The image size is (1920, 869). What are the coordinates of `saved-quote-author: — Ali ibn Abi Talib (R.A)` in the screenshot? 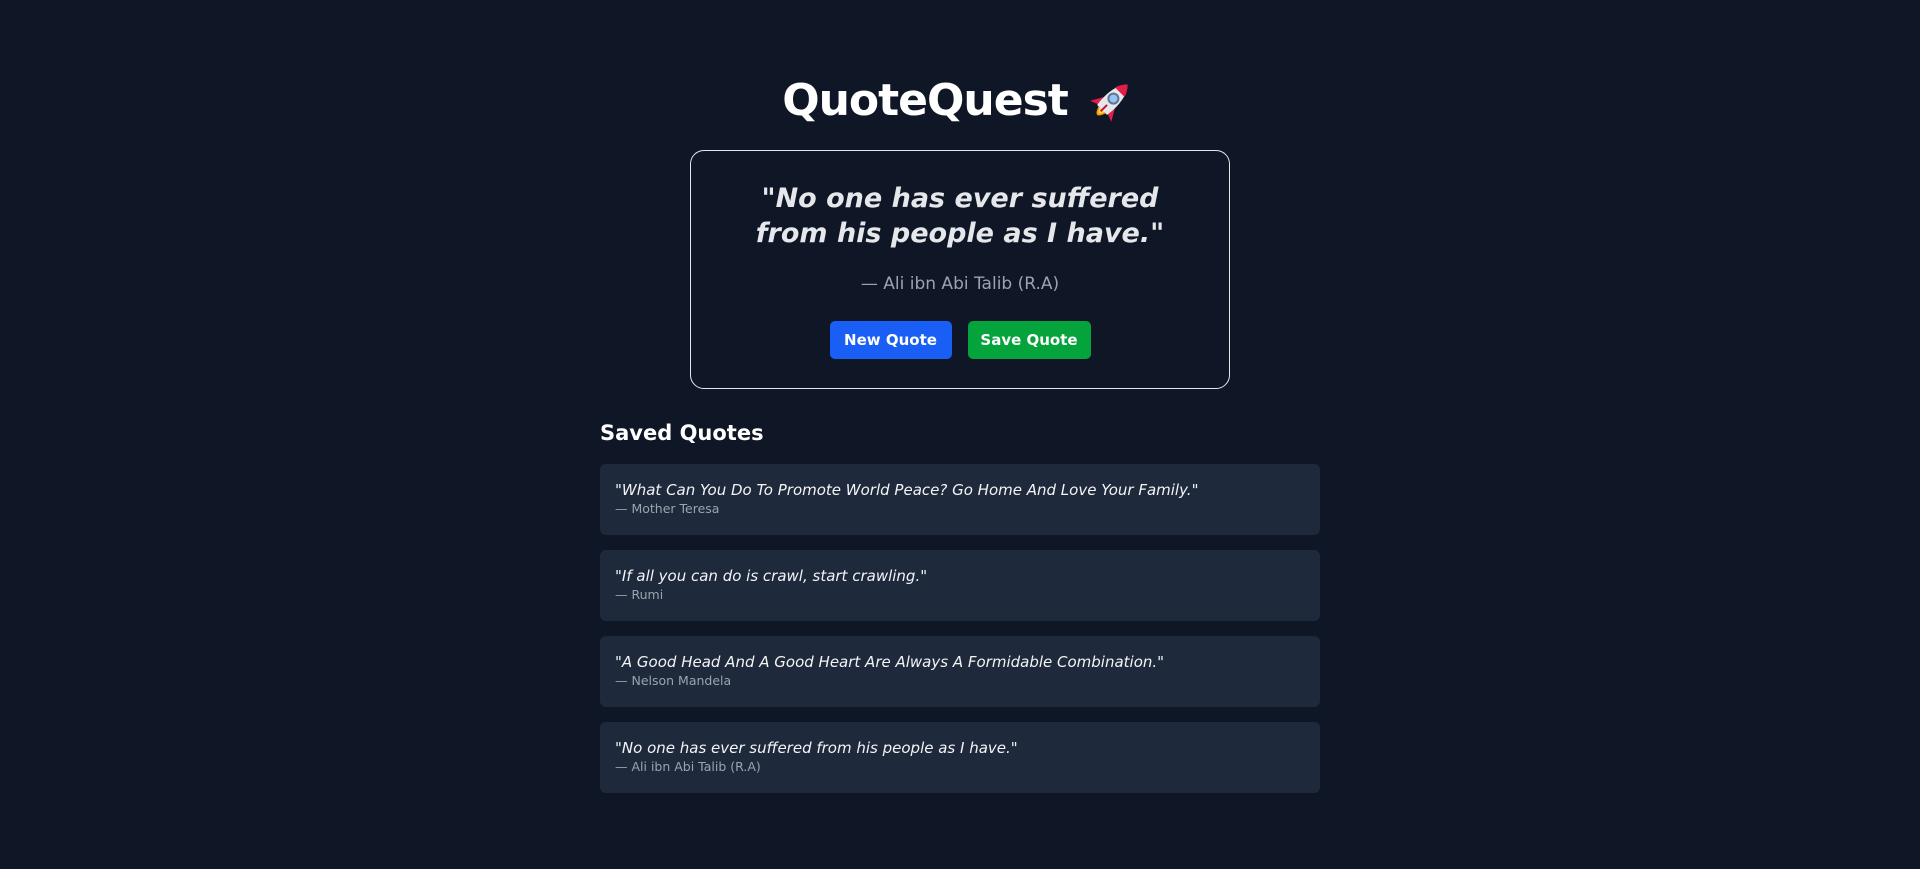 It's located at (688, 766).